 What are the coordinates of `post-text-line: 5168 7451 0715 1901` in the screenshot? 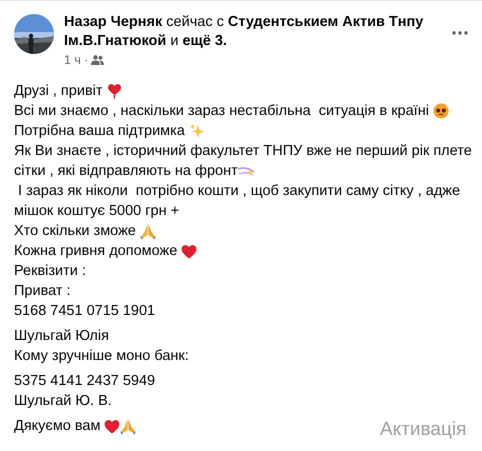 It's located at (85, 311).